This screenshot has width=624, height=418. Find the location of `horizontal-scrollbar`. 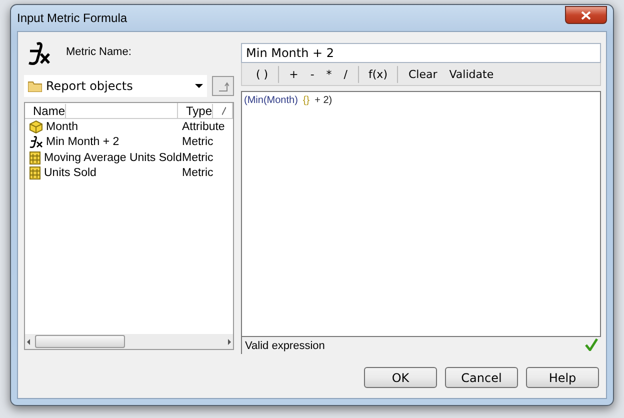

horizontal-scrollbar is located at coordinates (129, 341).